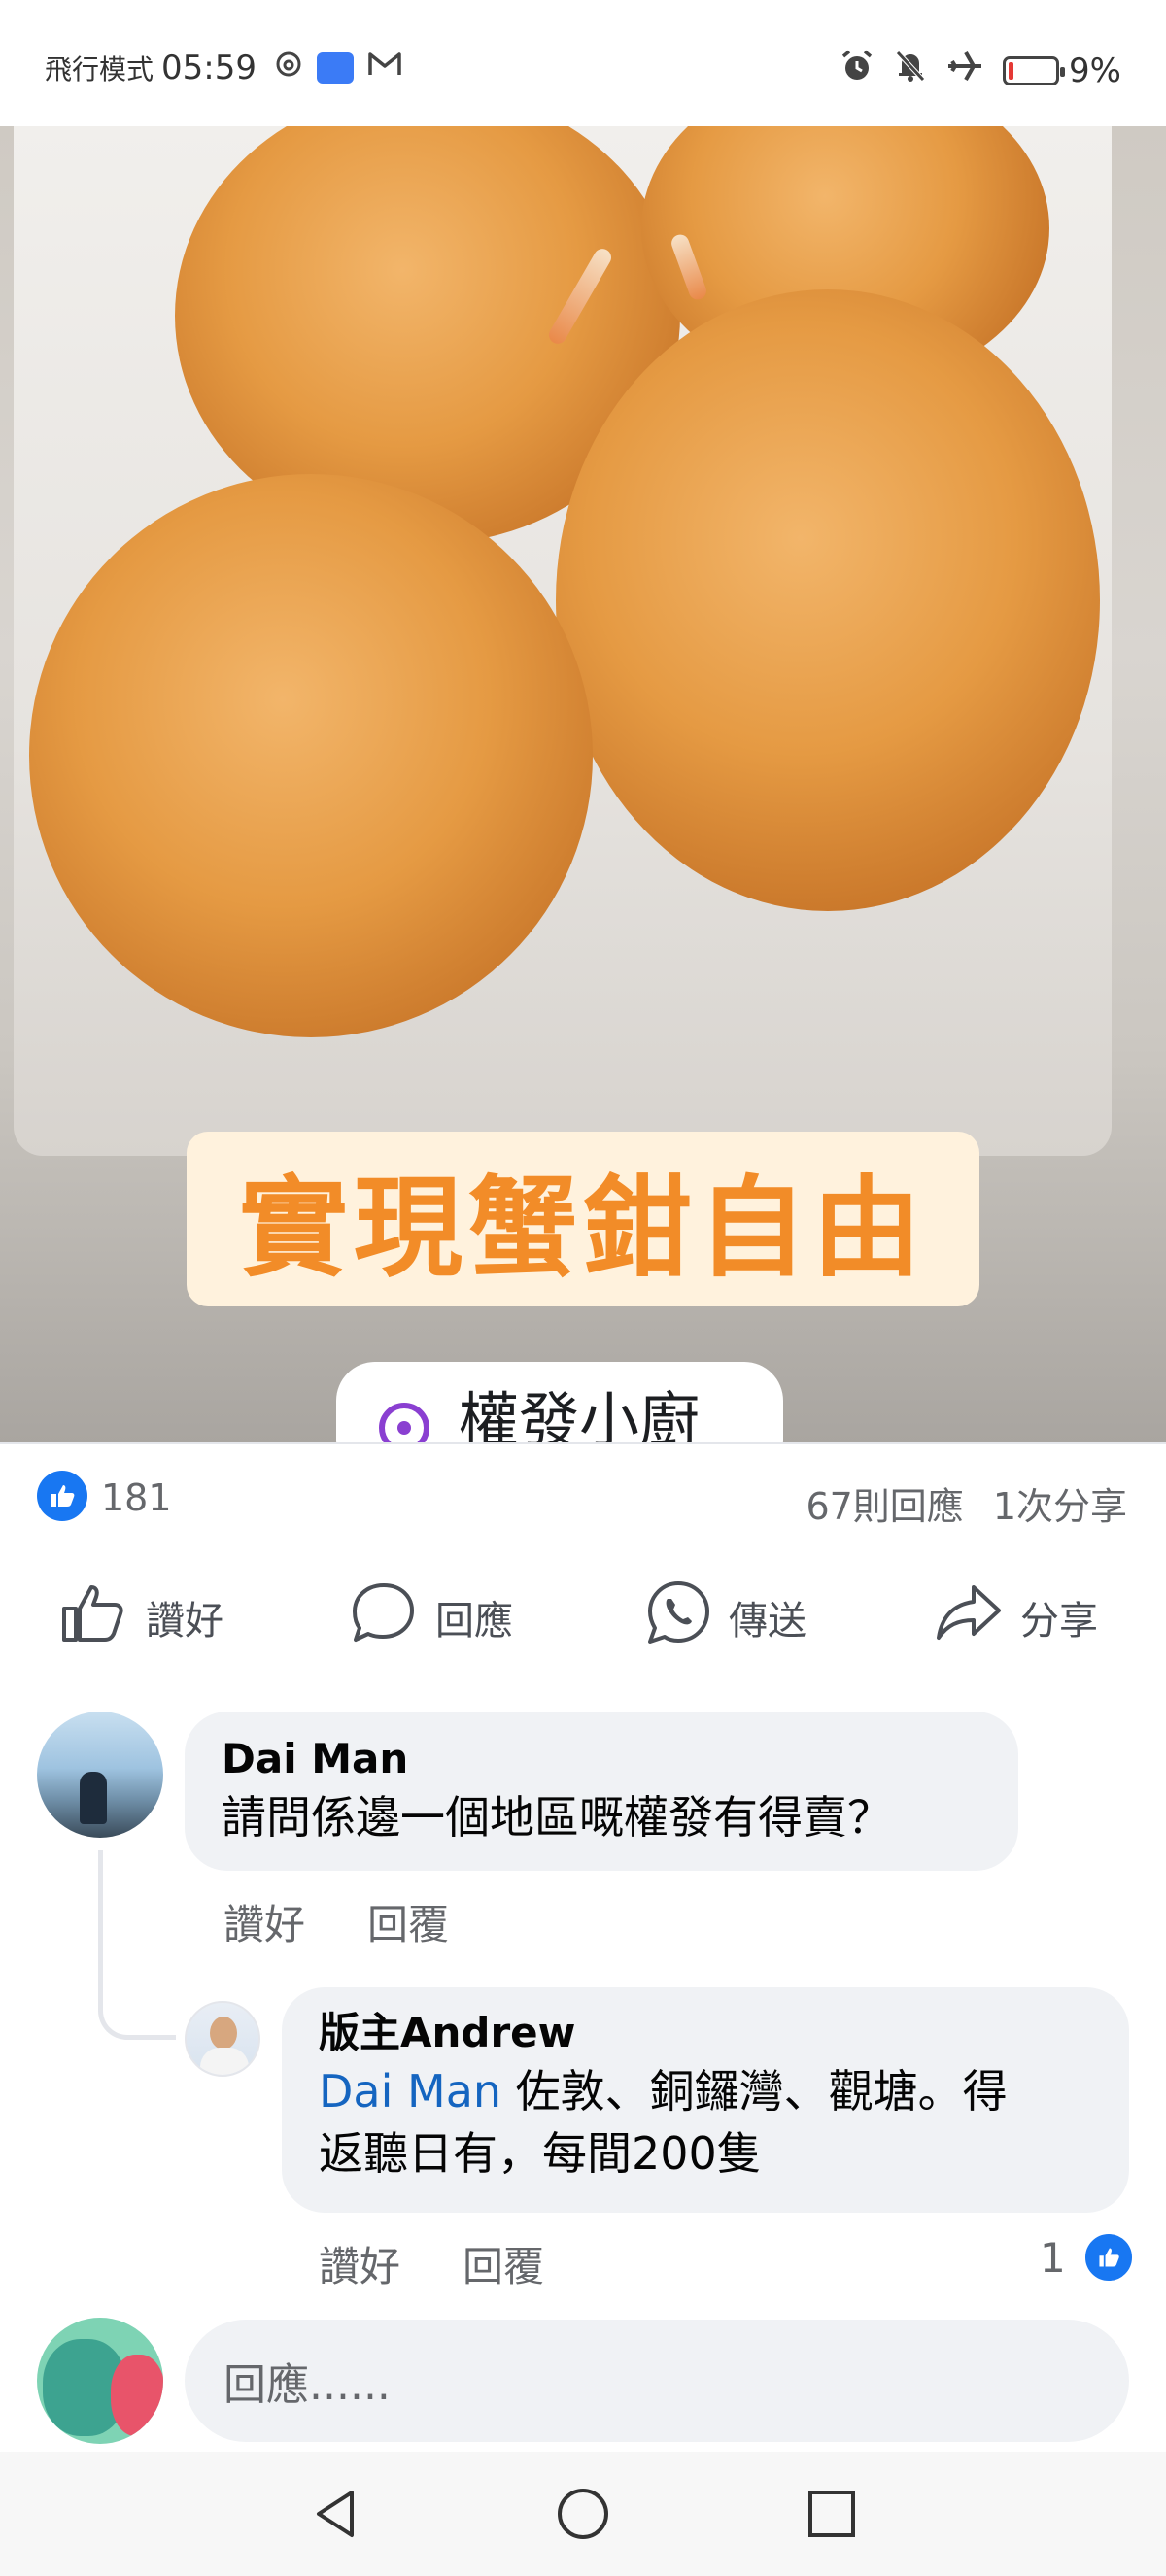  I want to click on status-right: 9%, so click(980, 70).